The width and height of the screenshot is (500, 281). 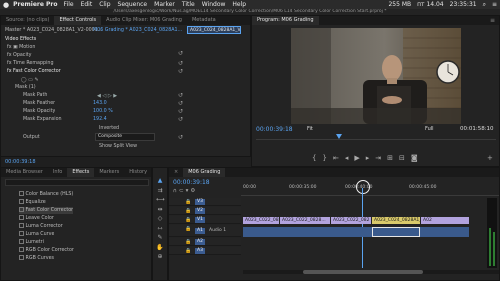 What do you see at coordinates (417, 158) in the screenshot?
I see `export-frame-icon: ◙` at bounding box center [417, 158].